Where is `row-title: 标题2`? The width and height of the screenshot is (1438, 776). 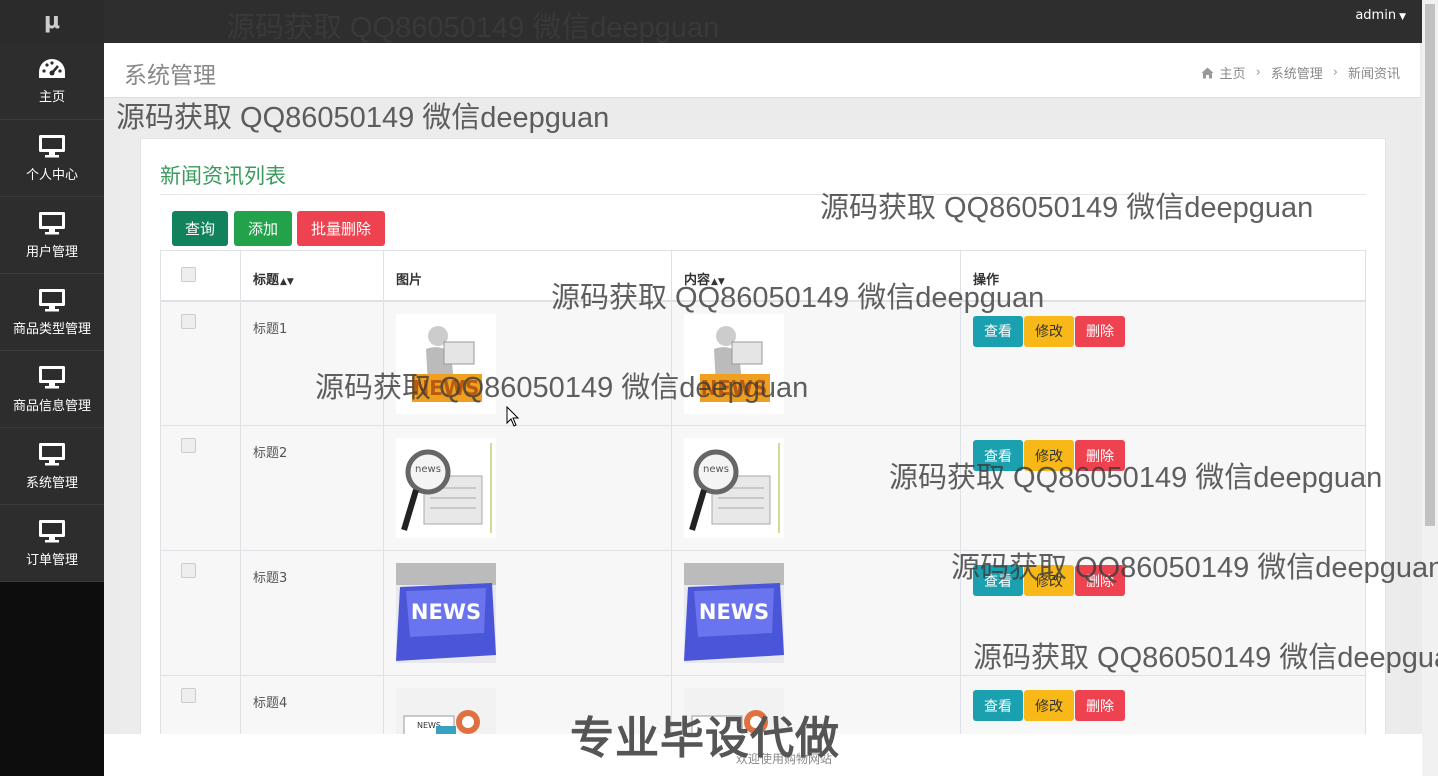
row-title: 标题2 is located at coordinates (270, 453).